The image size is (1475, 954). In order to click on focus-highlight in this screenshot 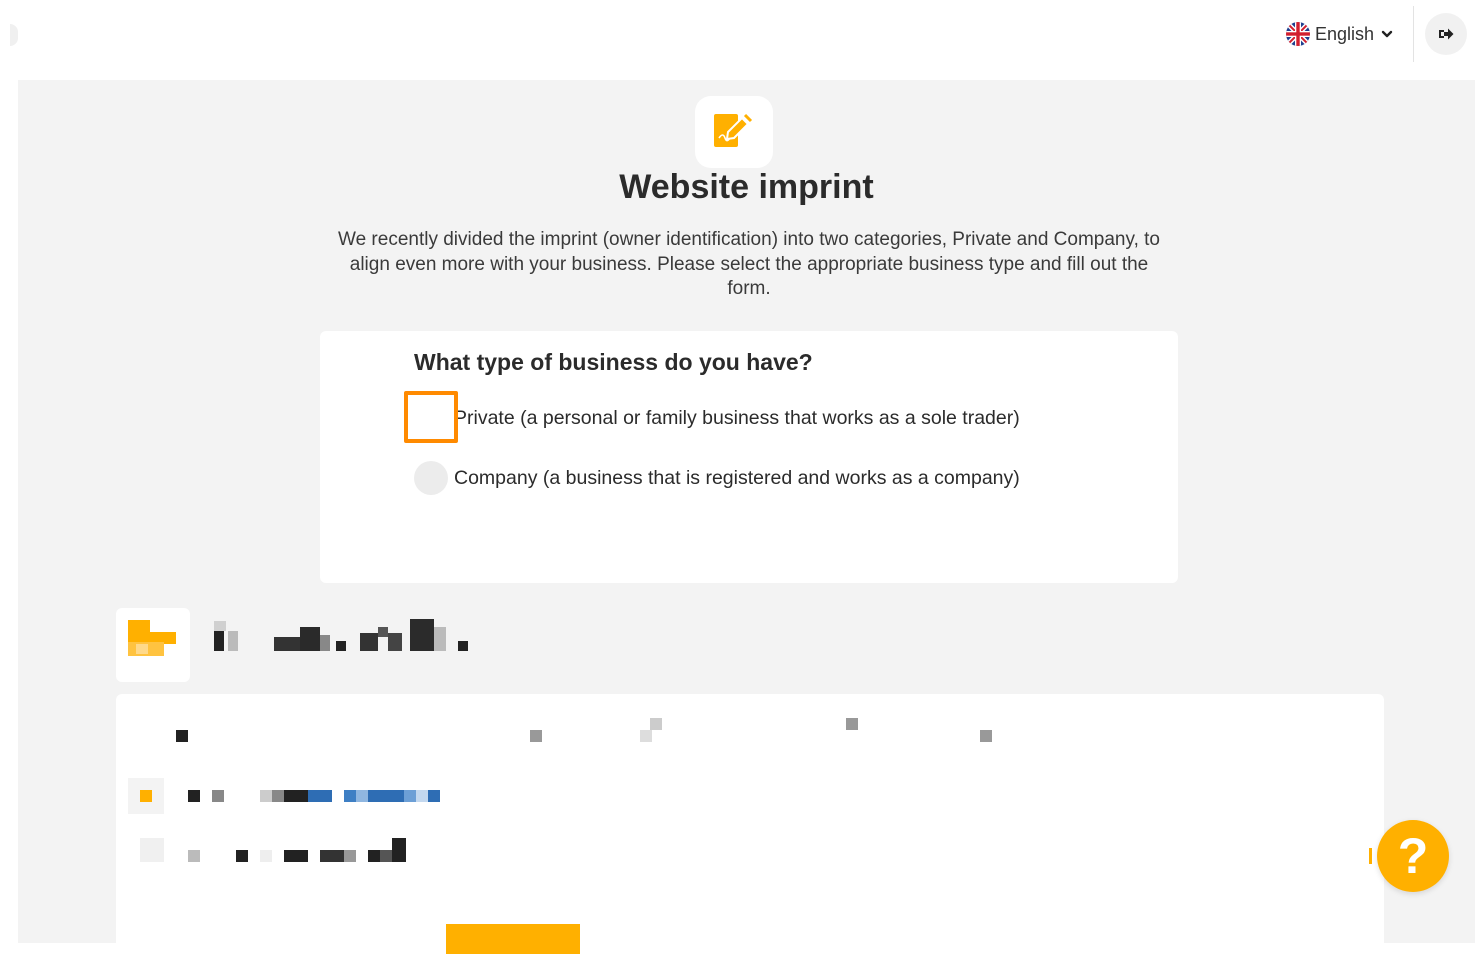, I will do `click(431, 417)`.